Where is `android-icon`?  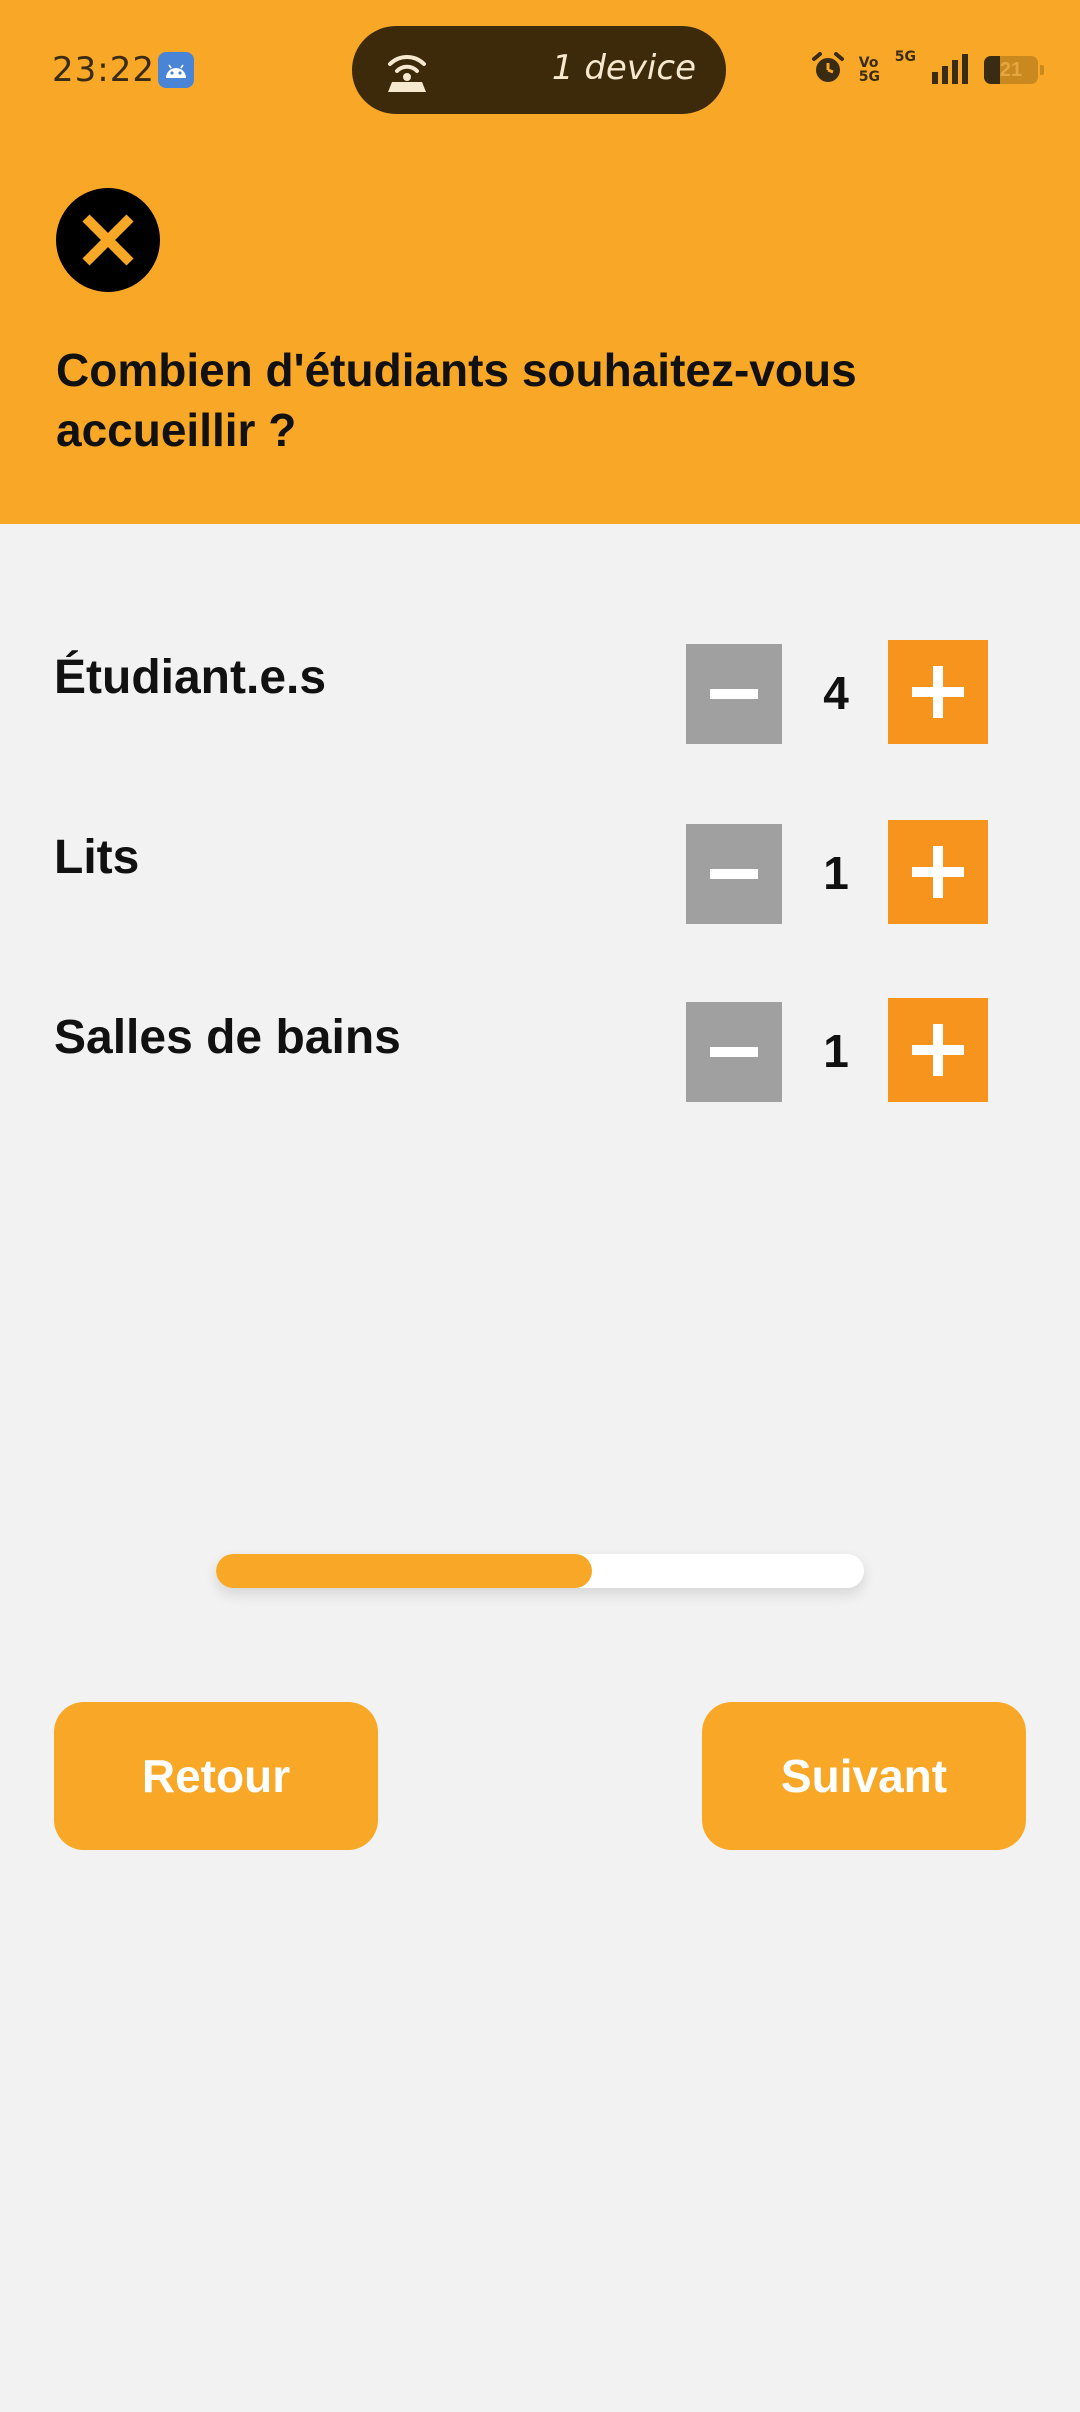
android-icon is located at coordinates (176, 70).